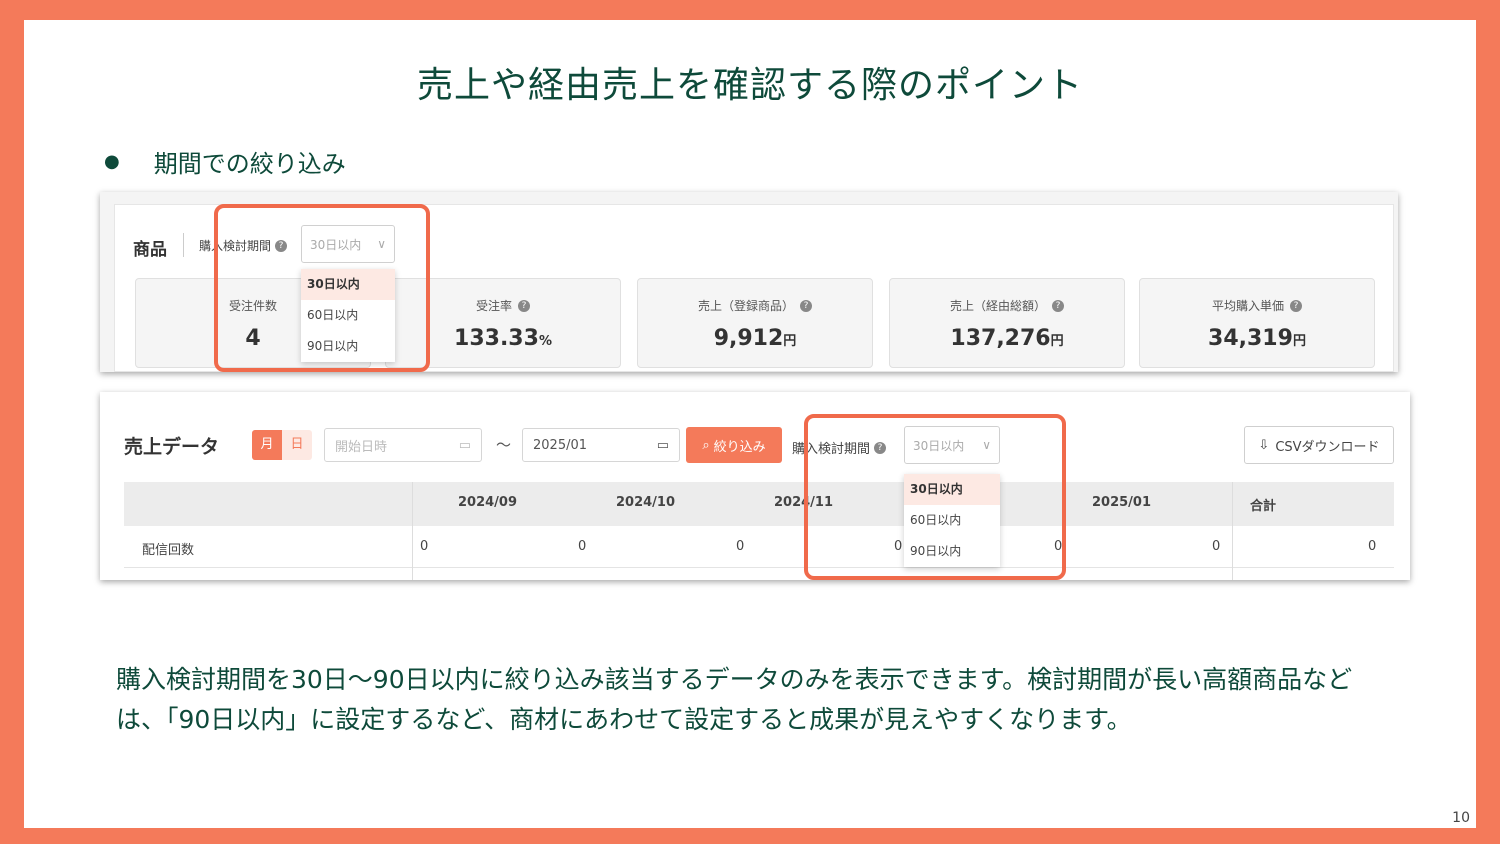 This screenshot has width=1500, height=844. What do you see at coordinates (1263, 506) in the screenshot?
I see `column-header: 合計` at bounding box center [1263, 506].